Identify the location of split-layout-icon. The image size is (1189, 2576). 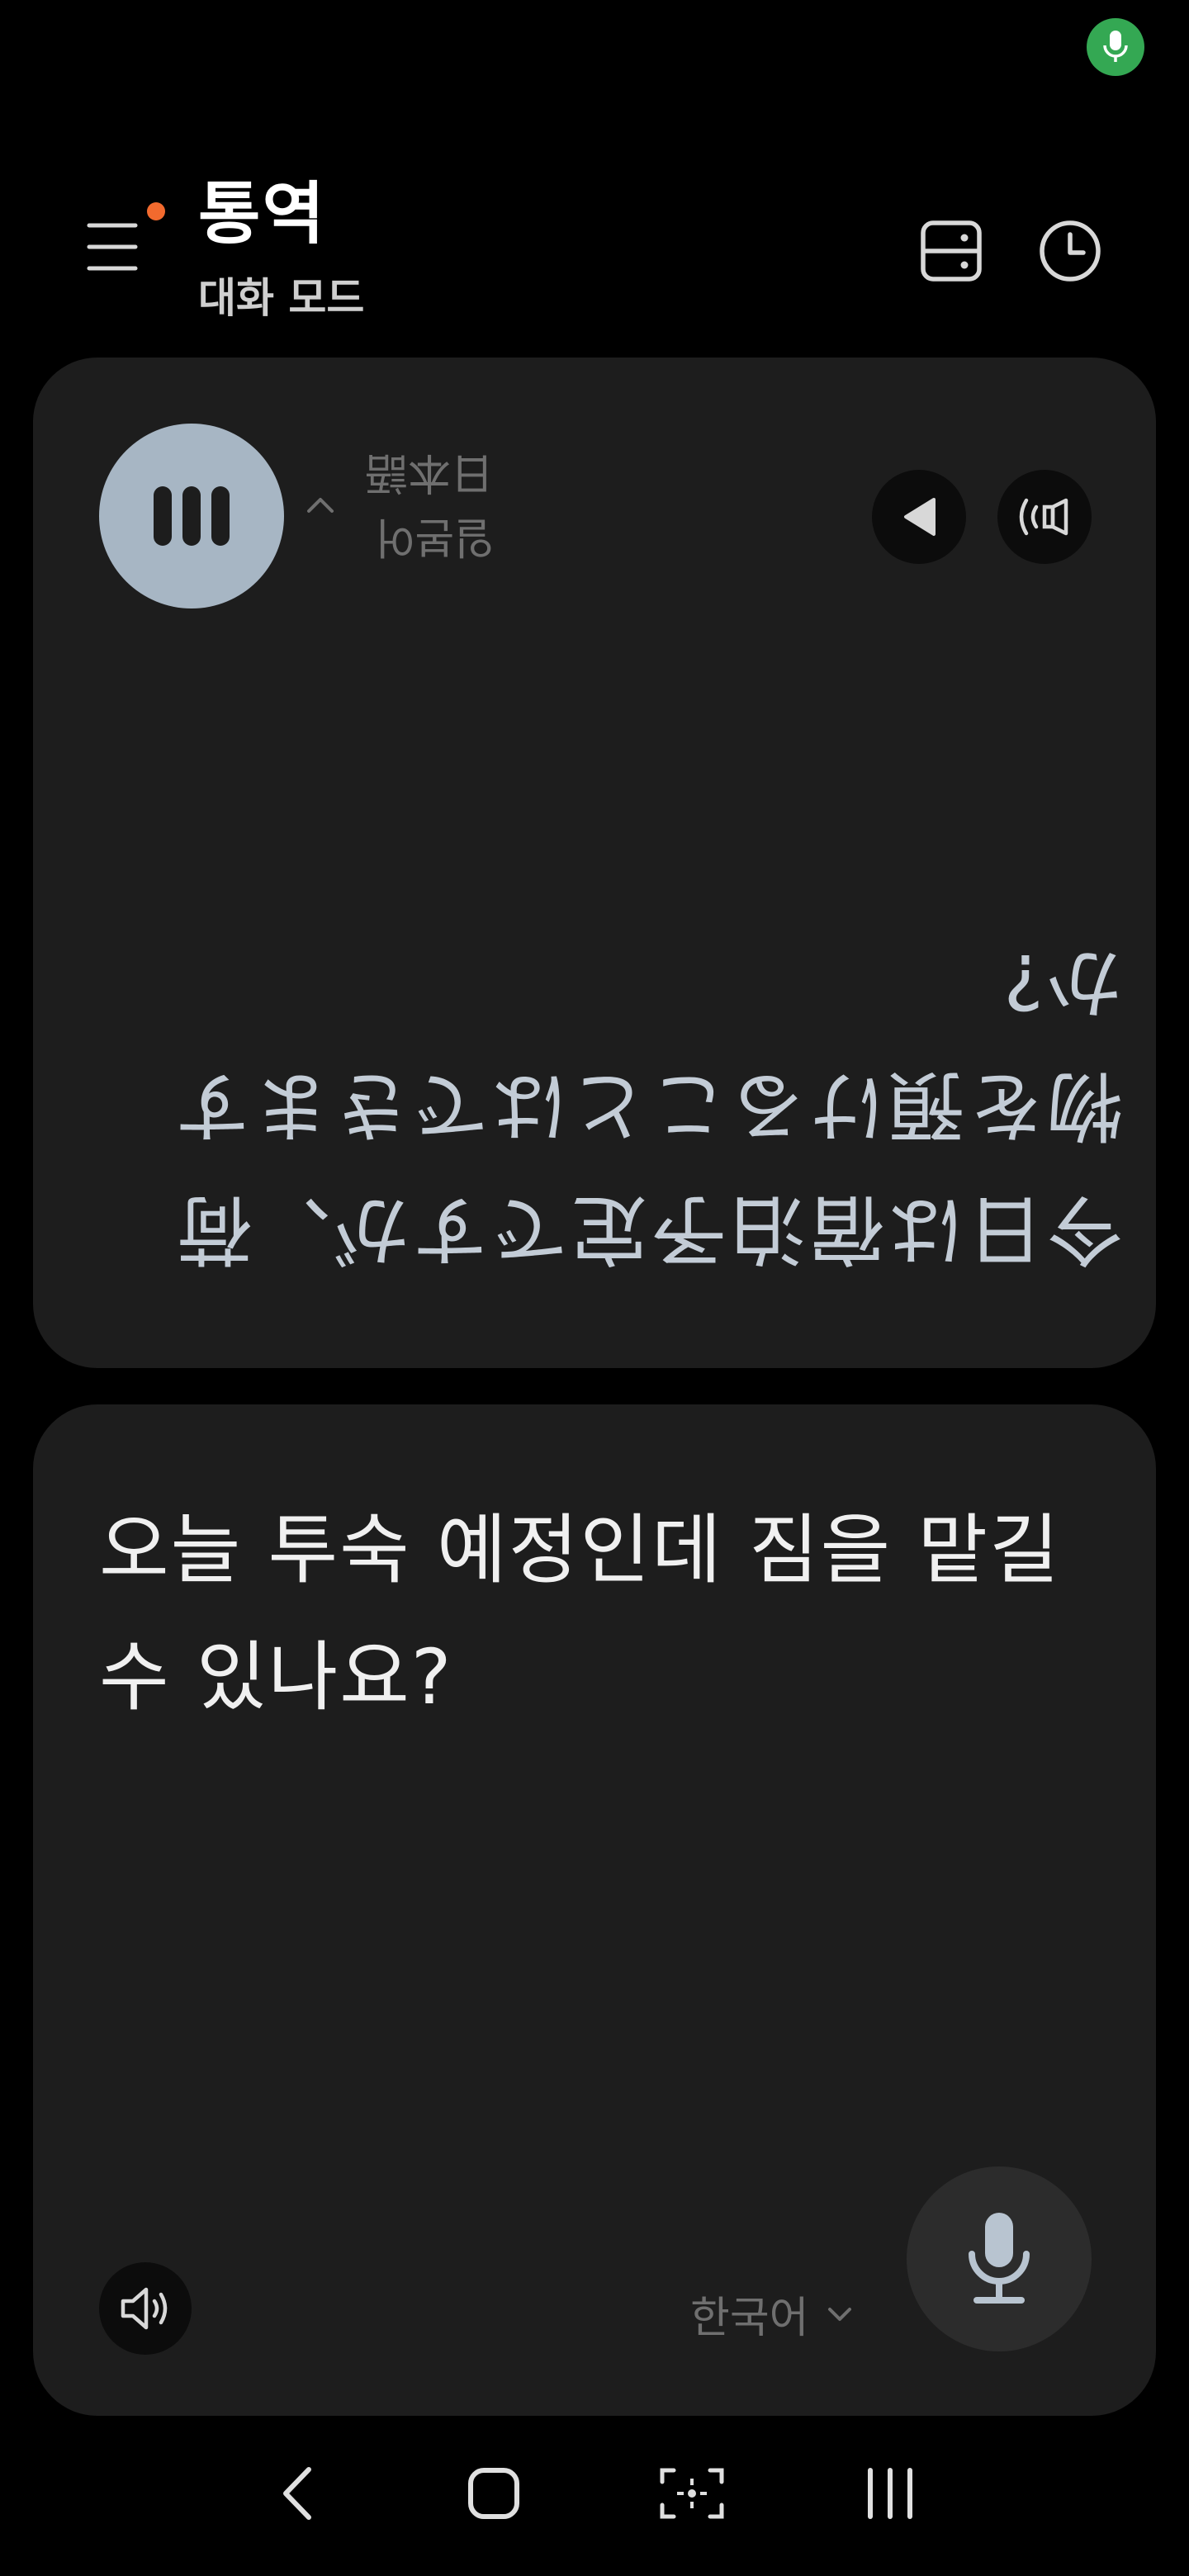
(951, 251).